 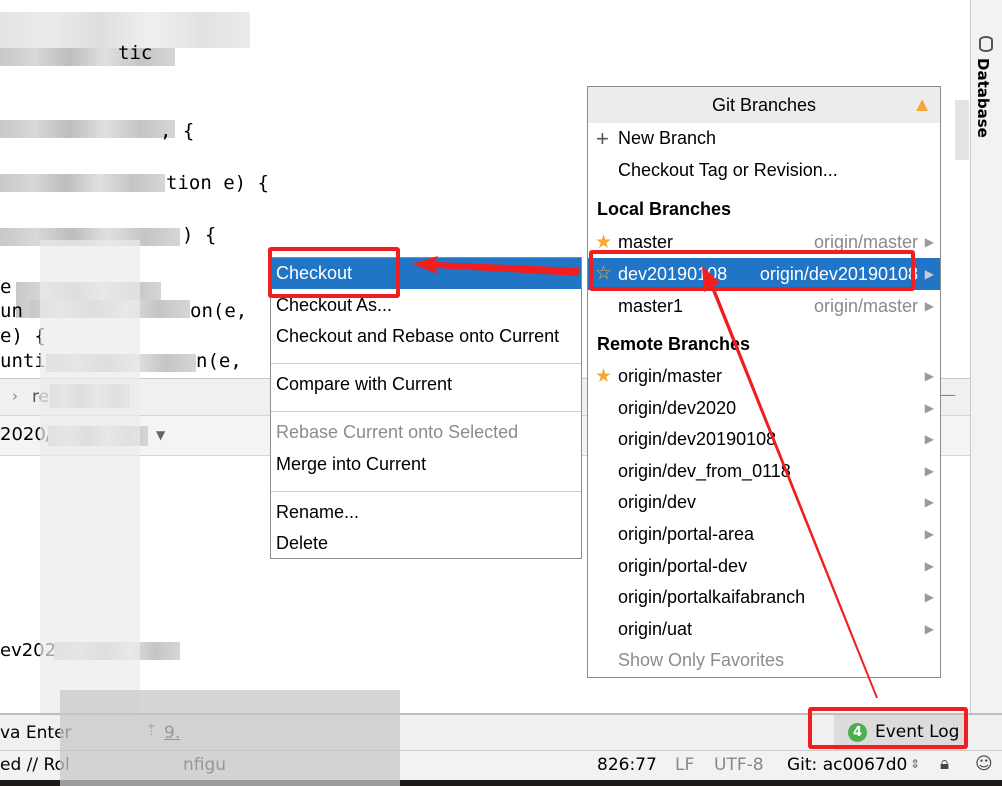 What do you see at coordinates (790, 482) in the screenshot?
I see `annotation-arrow-up` at bounding box center [790, 482].